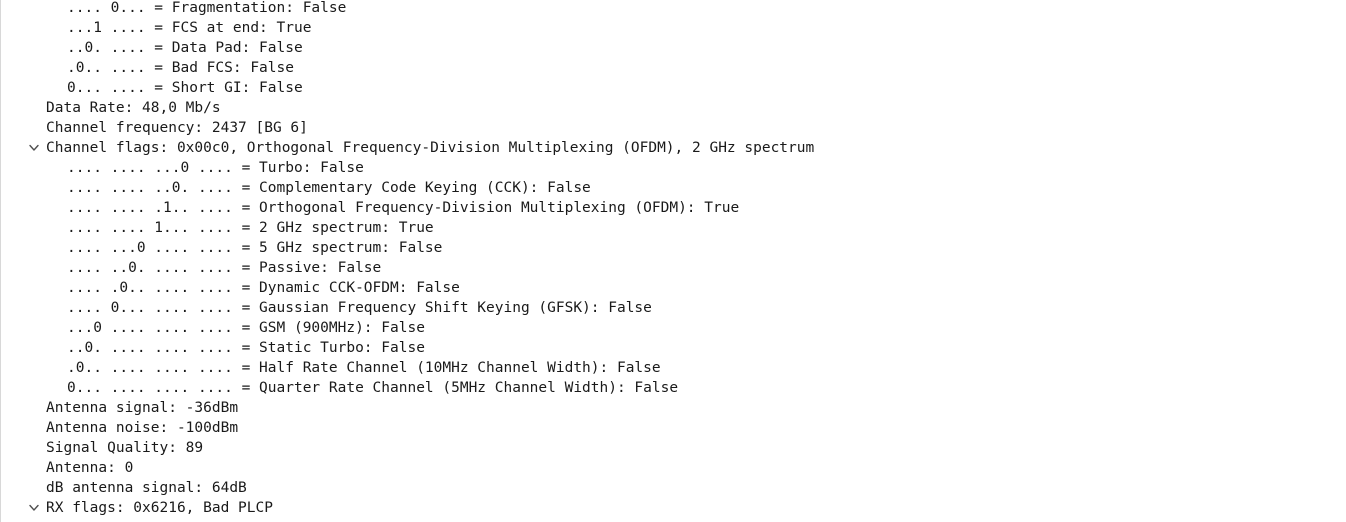  Describe the element at coordinates (673, 88) in the screenshot. I see `tree-row: 0... .... = Short GI: False` at that location.